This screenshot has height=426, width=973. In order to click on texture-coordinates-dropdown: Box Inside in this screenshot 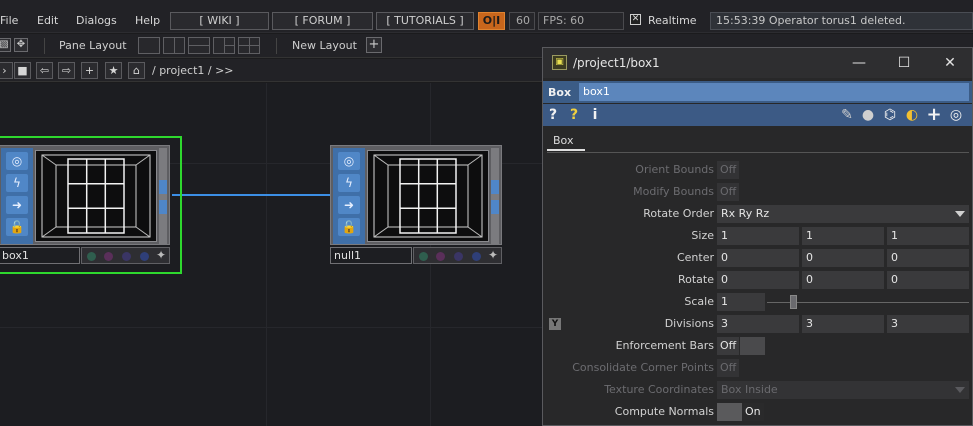, I will do `click(843, 390)`.